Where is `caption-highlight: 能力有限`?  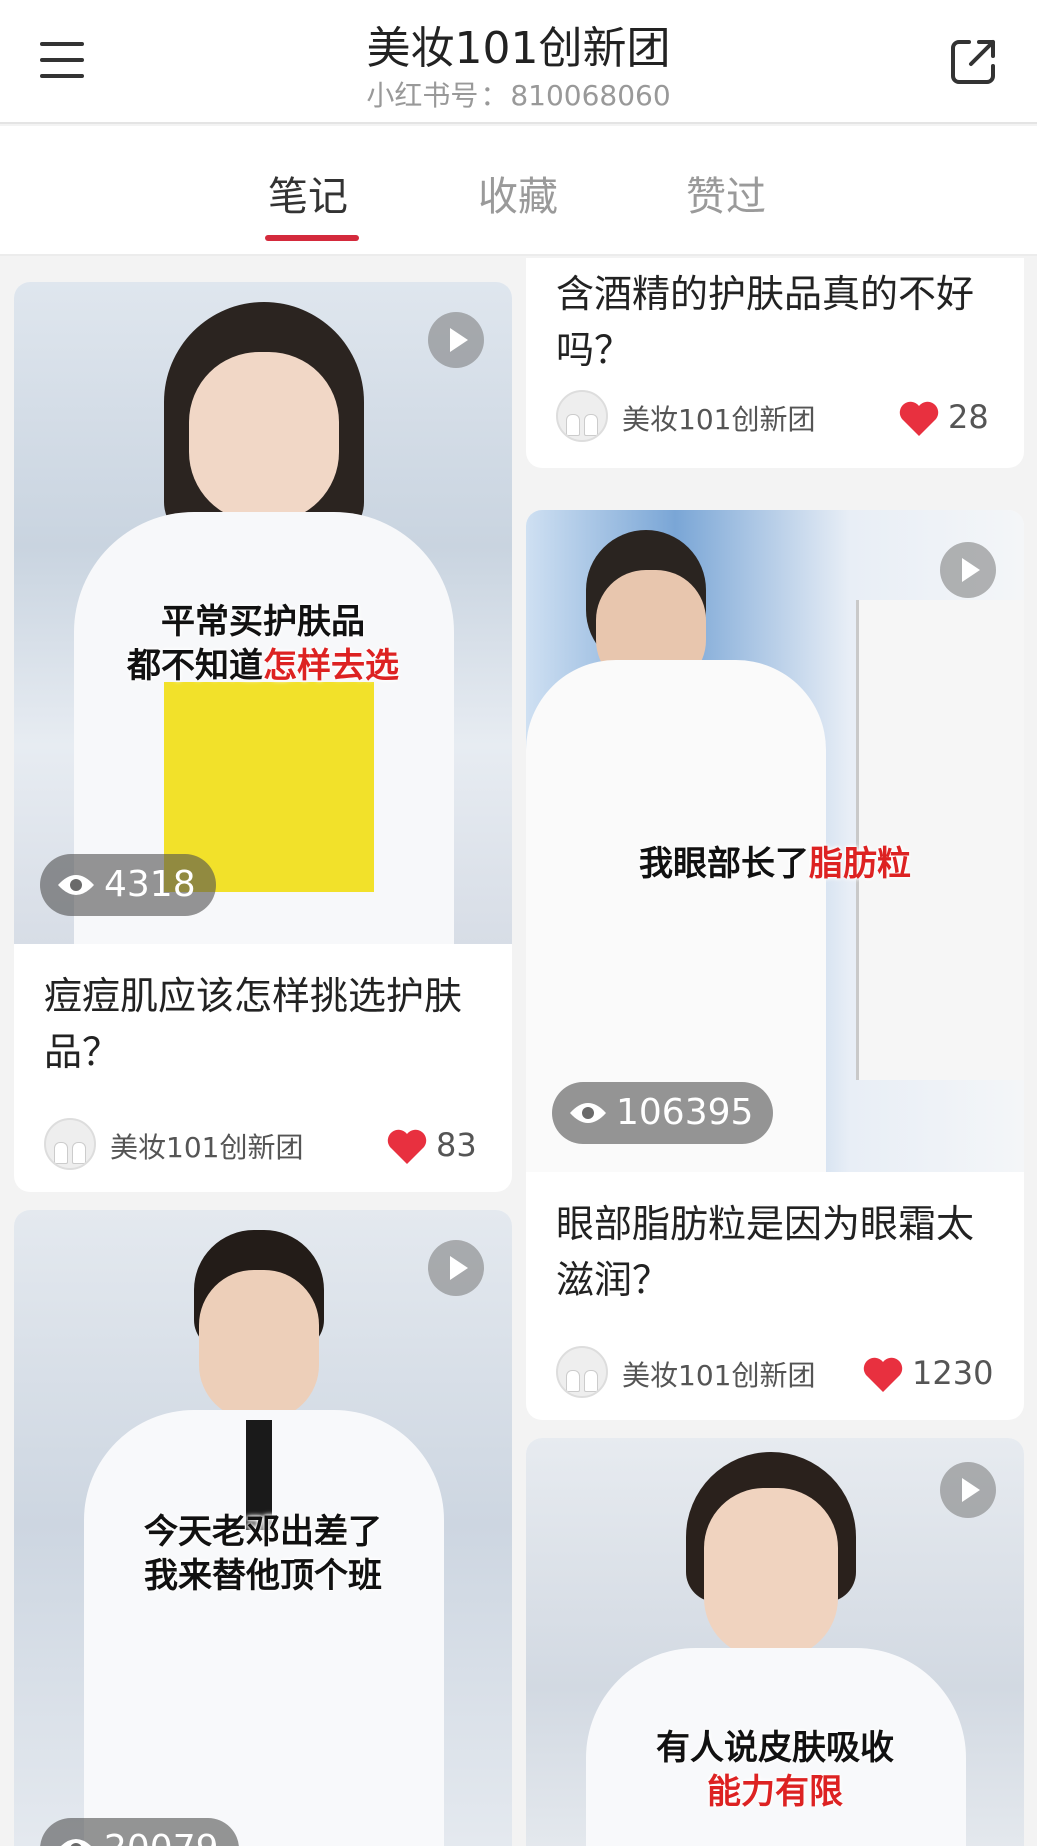 caption-highlight: 能力有限 is located at coordinates (775, 1792).